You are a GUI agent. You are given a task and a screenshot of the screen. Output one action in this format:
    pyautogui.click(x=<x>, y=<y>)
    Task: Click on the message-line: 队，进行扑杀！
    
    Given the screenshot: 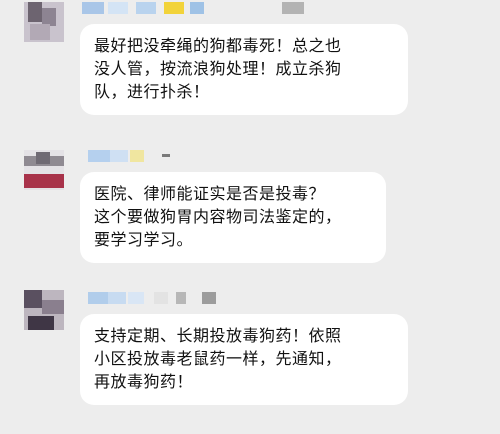 What is the action you would take?
    pyautogui.click(x=152, y=91)
    